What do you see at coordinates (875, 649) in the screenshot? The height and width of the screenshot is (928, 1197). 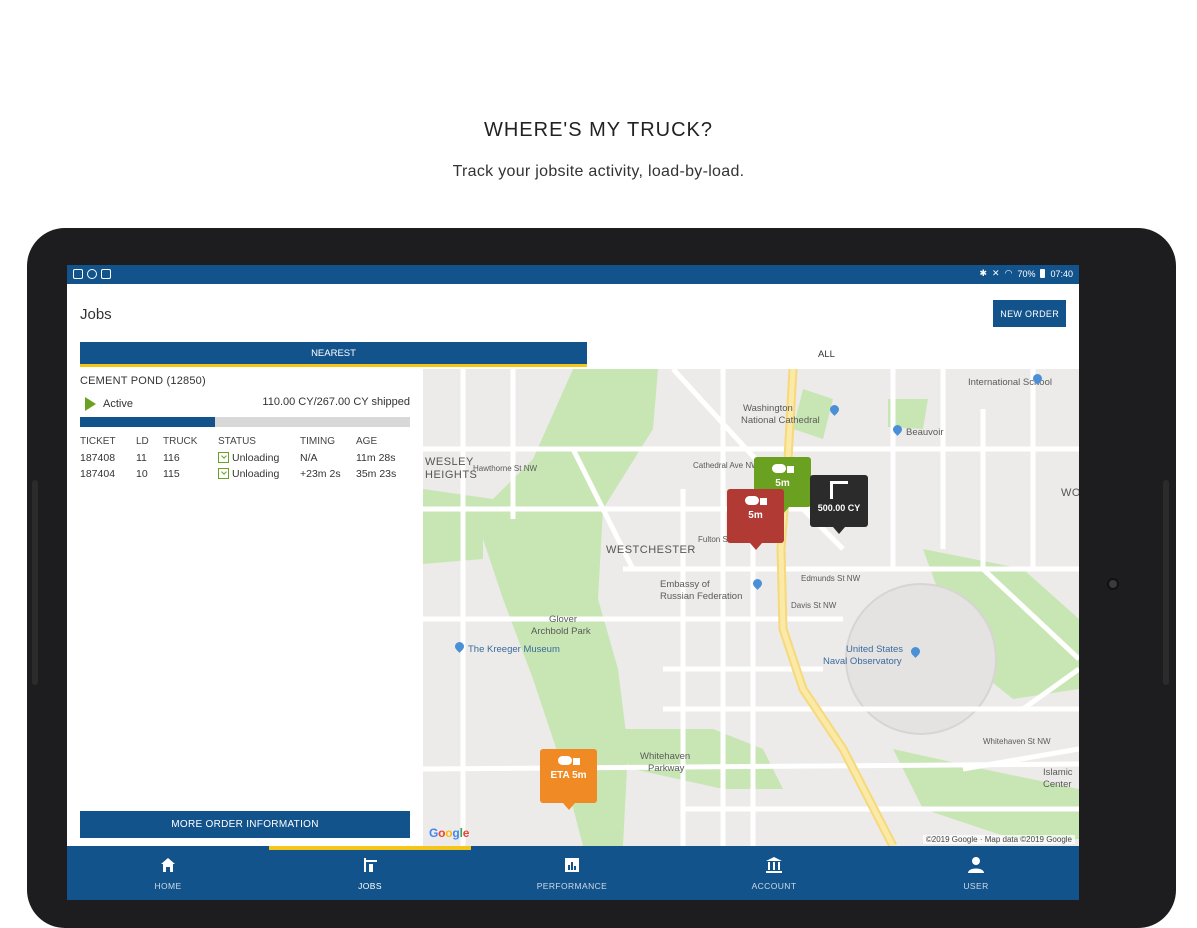 I see `map-label-observatory: United States` at bounding box center [875, 649].